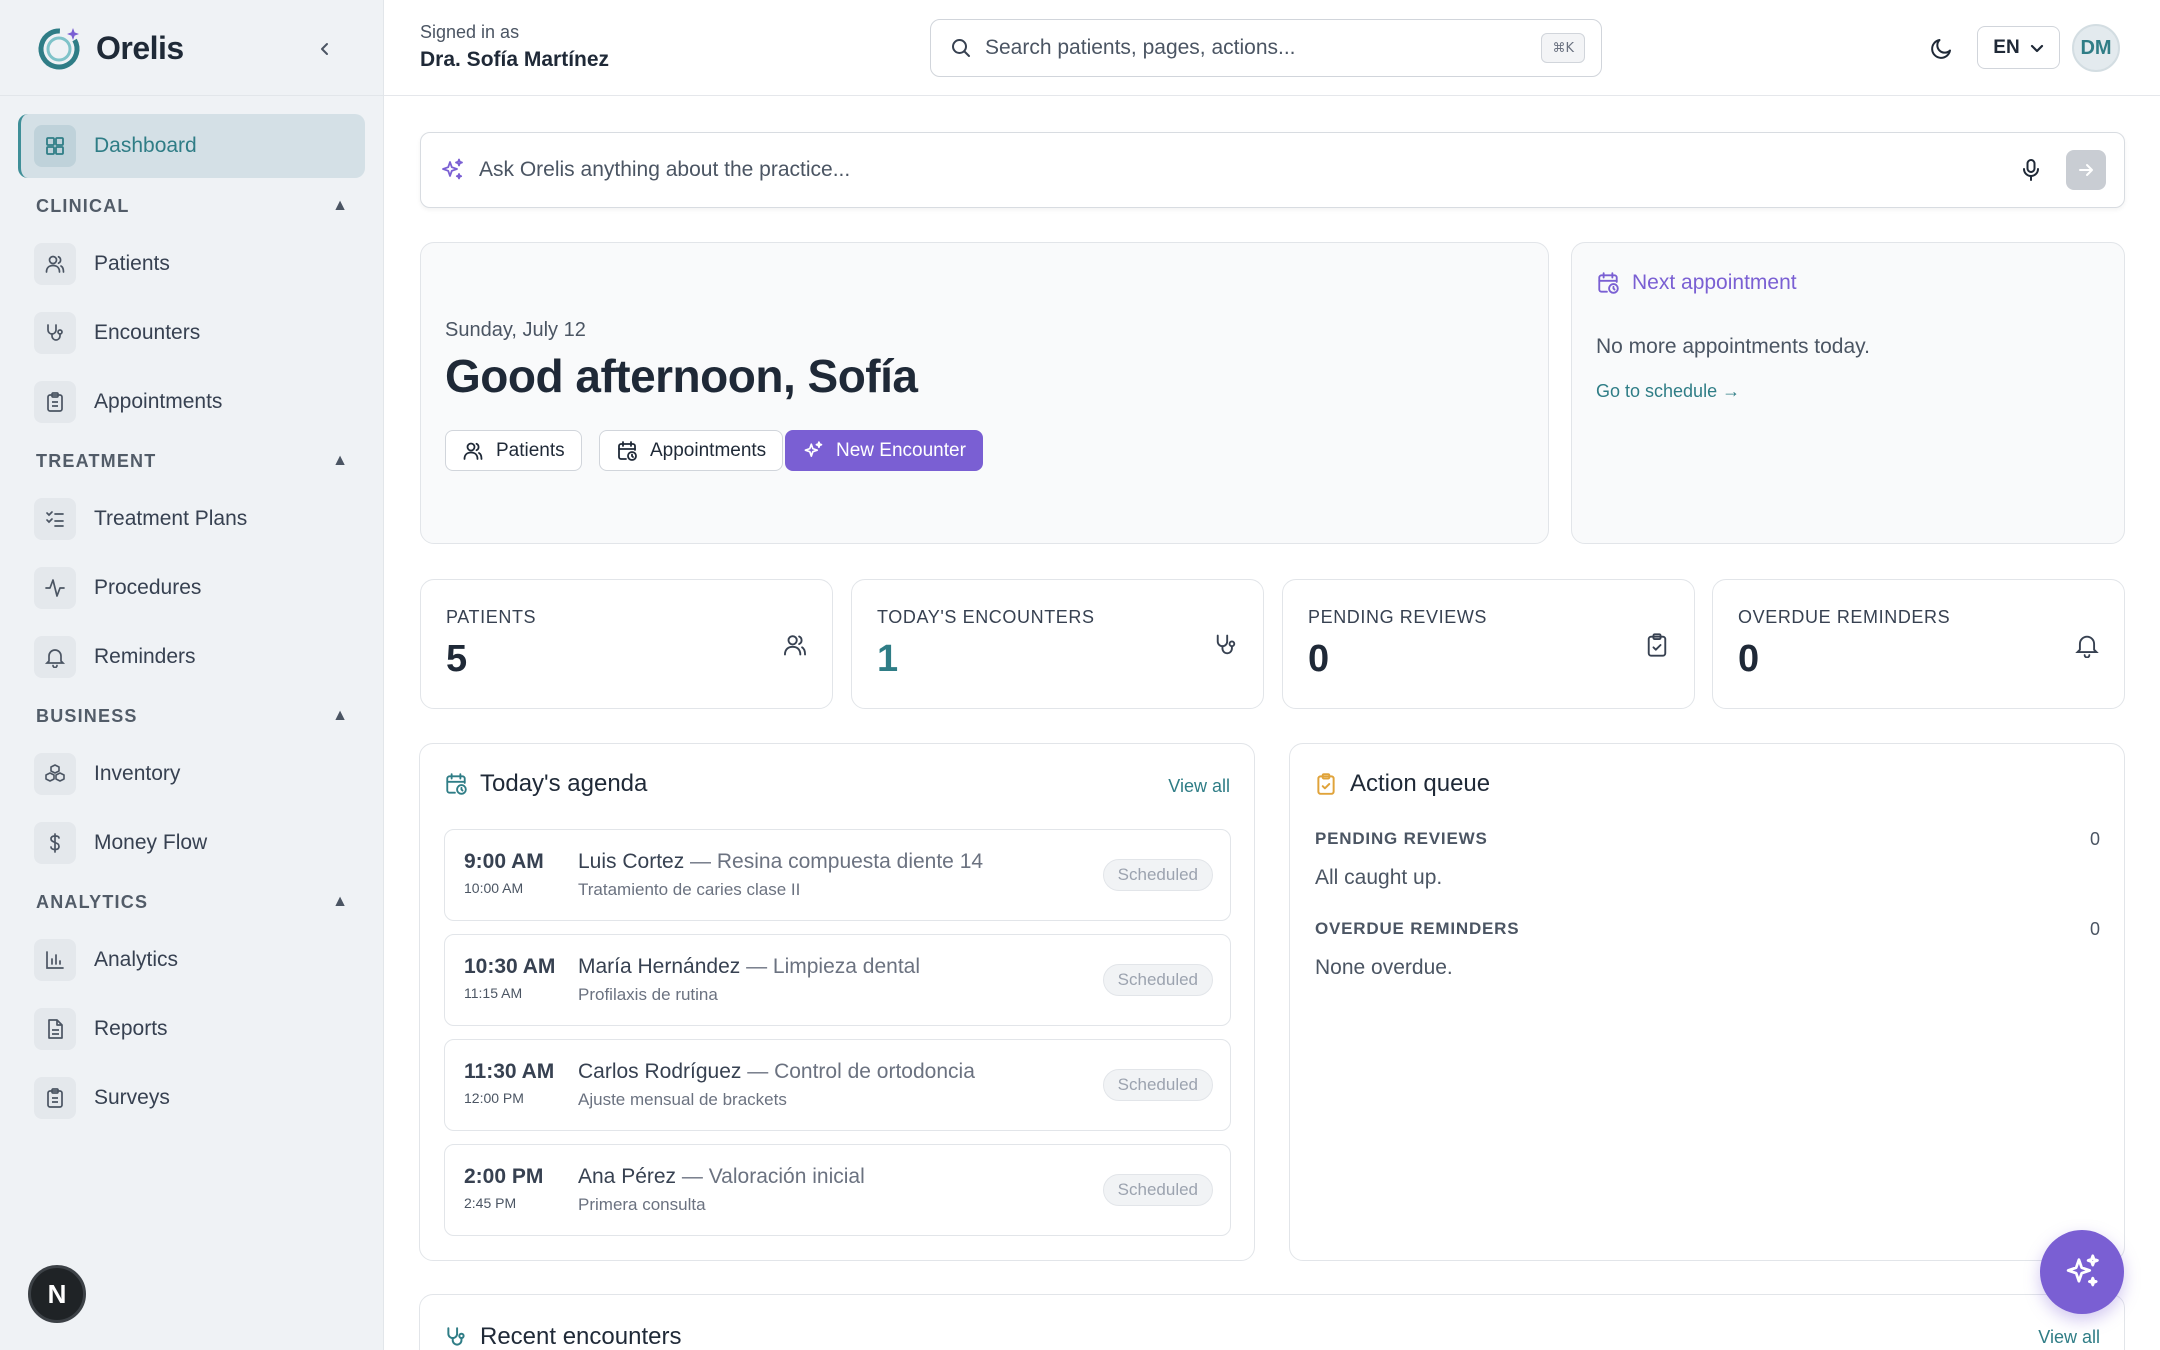 The image size is (2160, 1350). What do you see at coordinates (1272, 1322) in the screenshot?
I see `recent-encounters-panel: Recent encounters View all` at bounding box center [1272, 1322].